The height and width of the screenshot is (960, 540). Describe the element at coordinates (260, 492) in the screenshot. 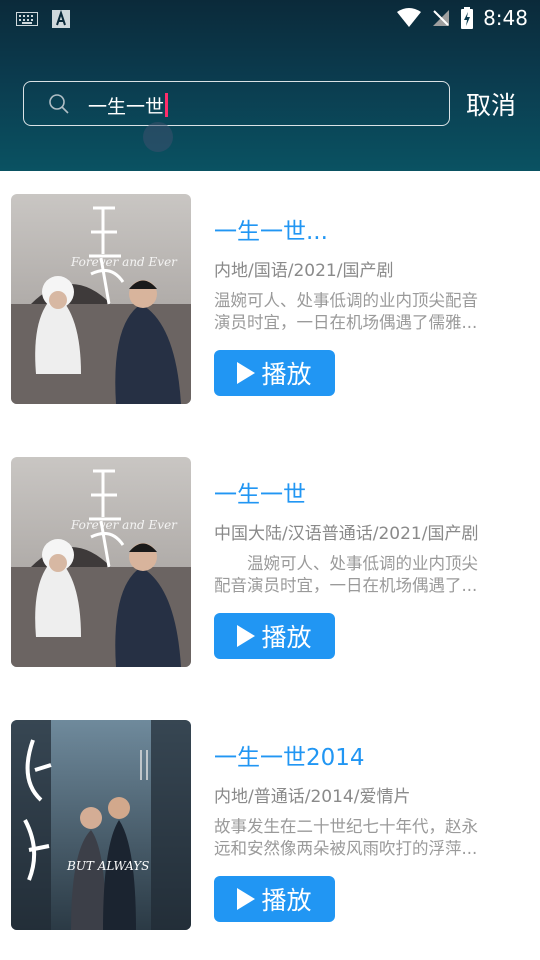

I see `result-title: 一生一世` at that location.